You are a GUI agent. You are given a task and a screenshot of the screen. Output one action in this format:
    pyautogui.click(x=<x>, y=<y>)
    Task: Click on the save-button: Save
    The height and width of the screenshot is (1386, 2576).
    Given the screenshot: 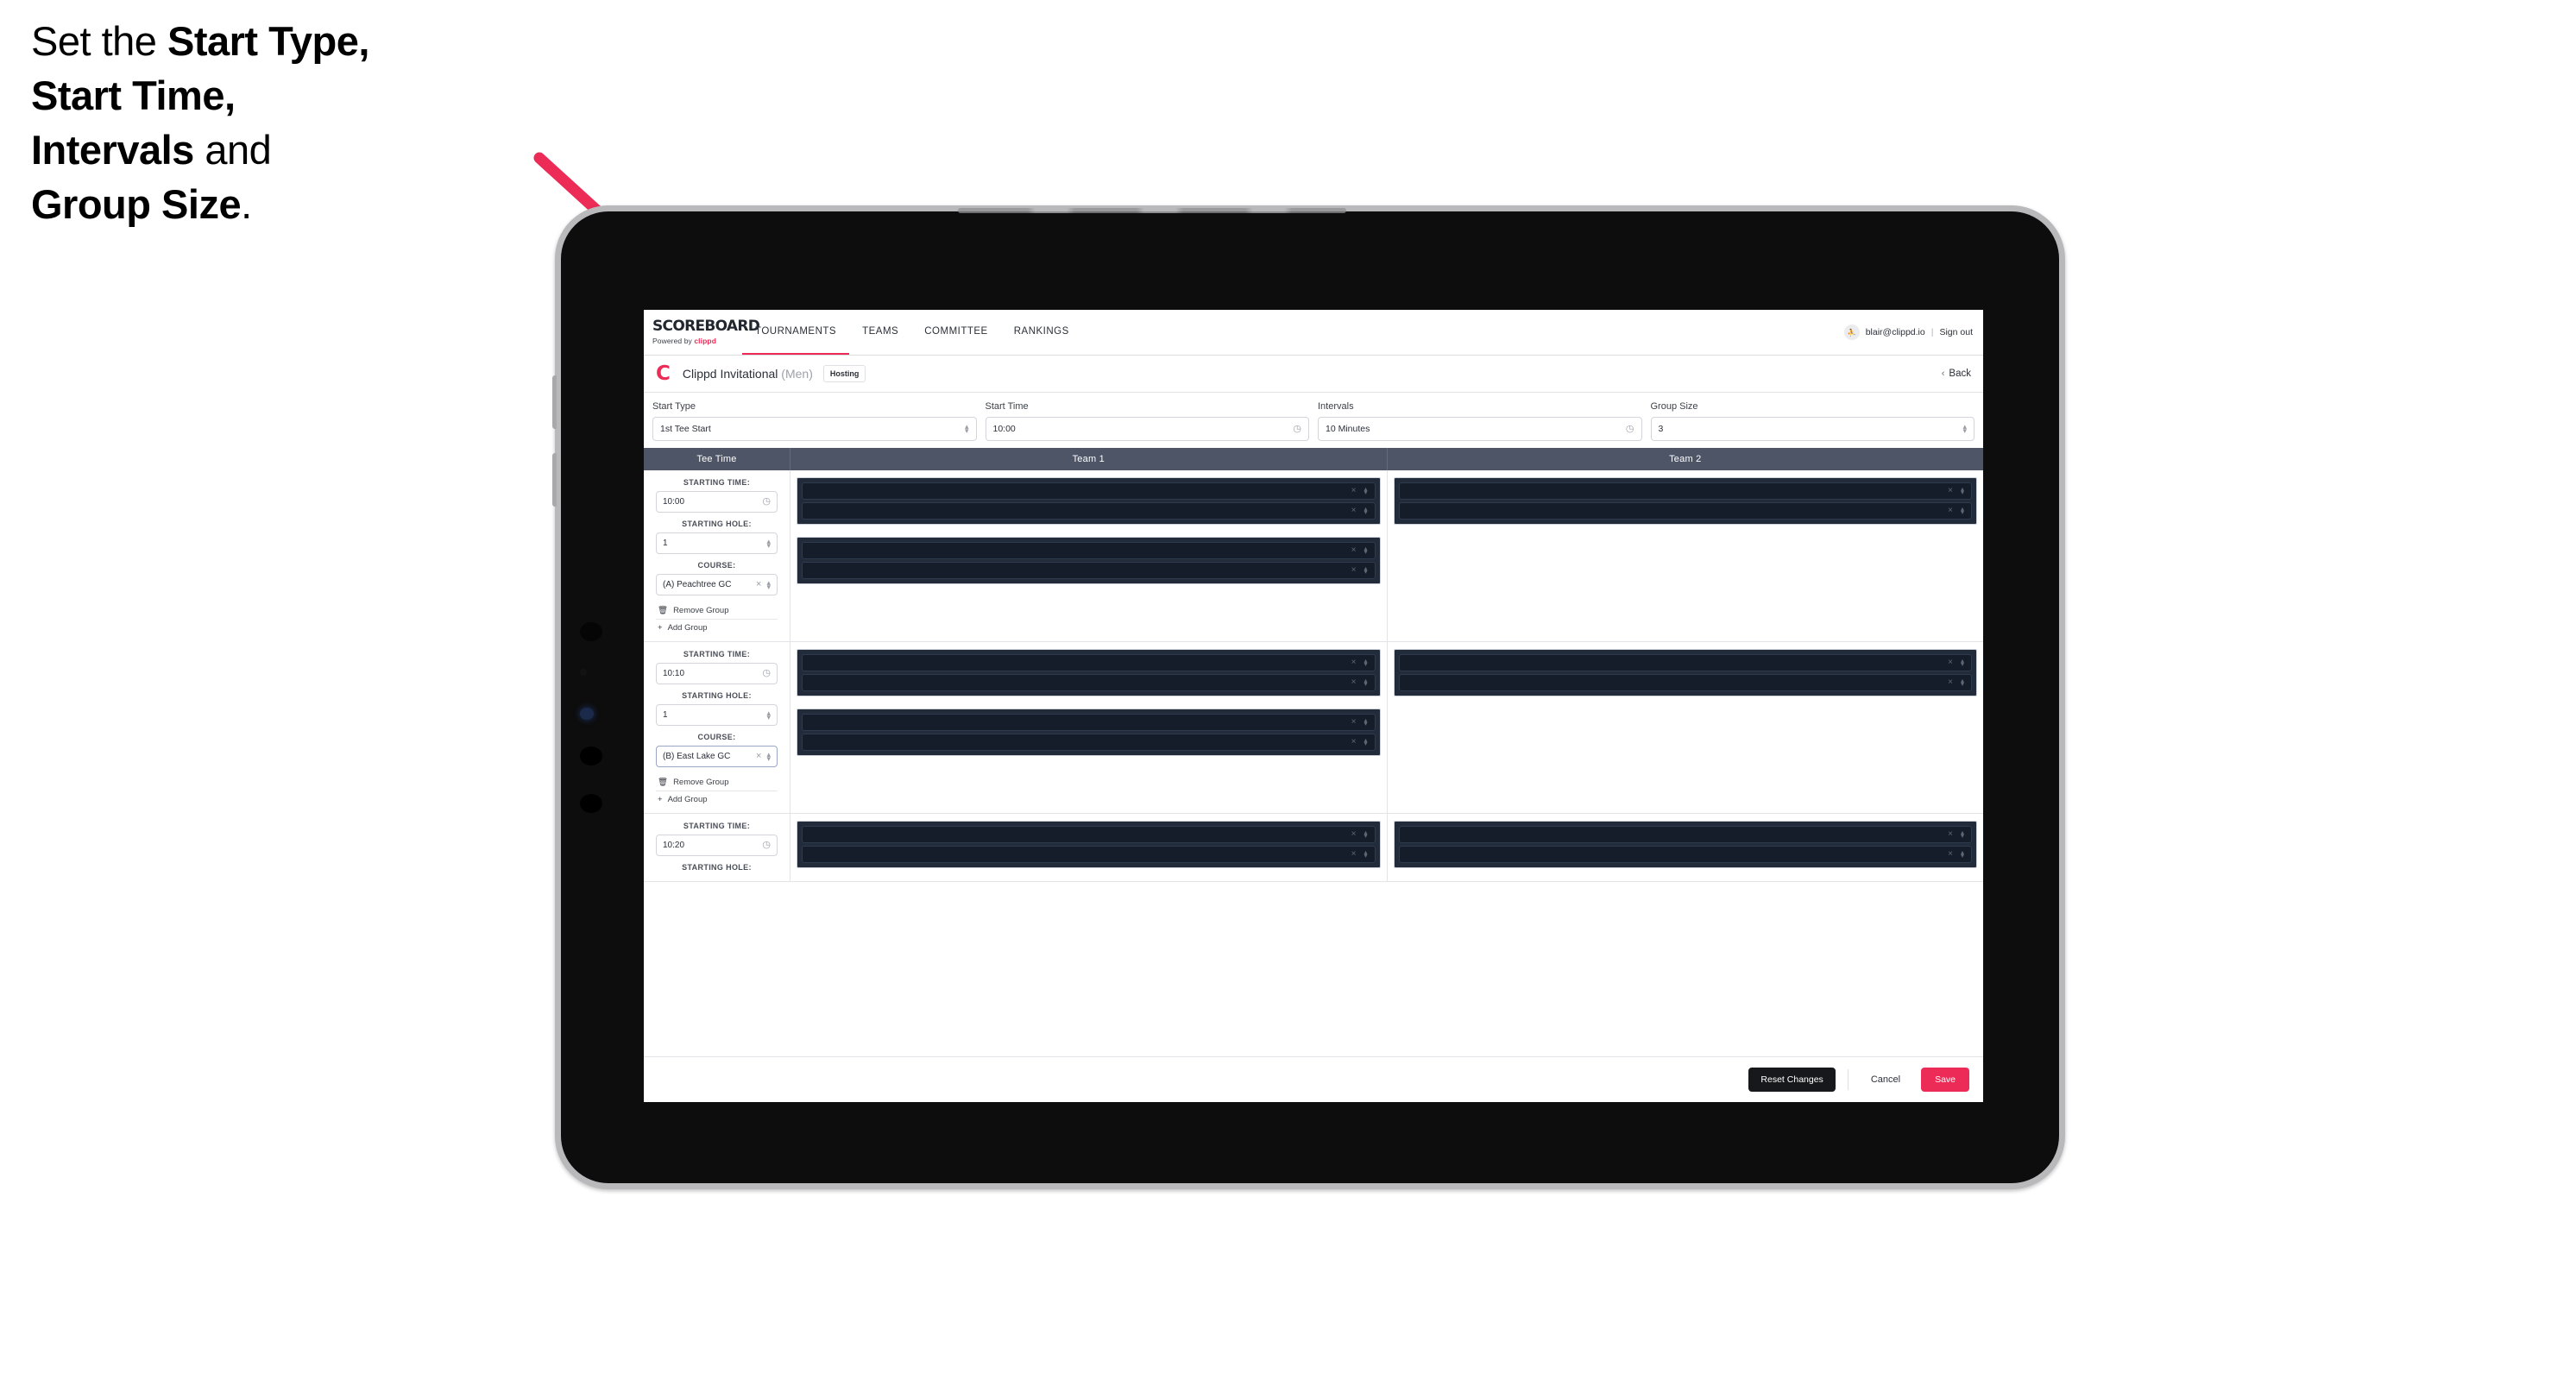 What is the action you would take?
    pyautogui.click(x=1945, y=1080)
    